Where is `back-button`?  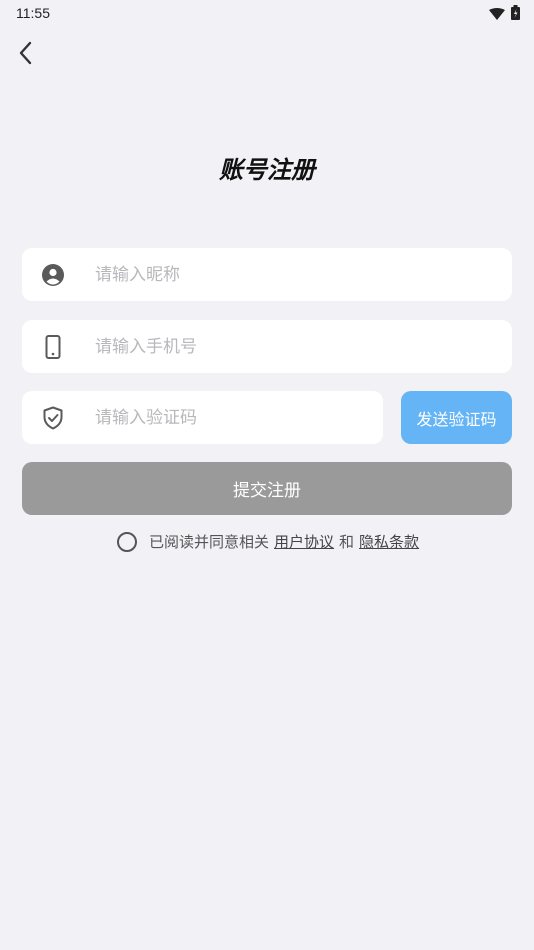
back-button is located at coordinates (25, 55).